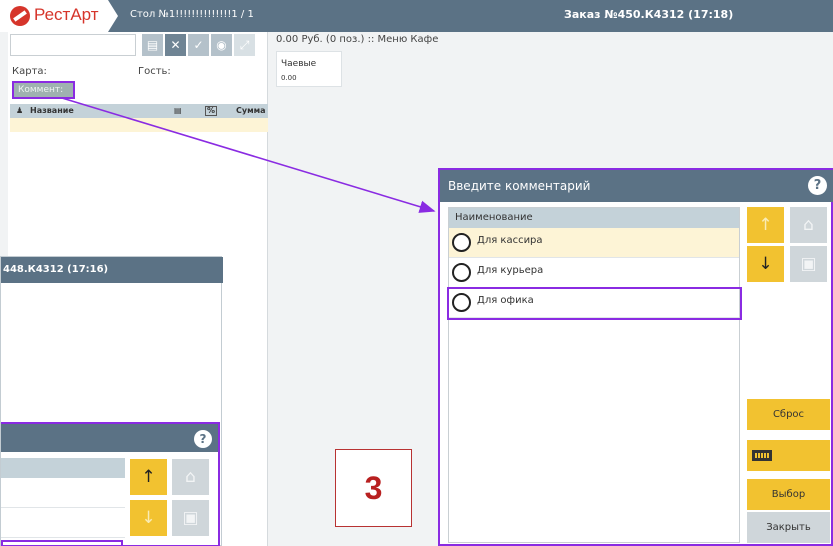 The height and width of the screenshot is (546, 833). What do you see at coordinates (43, 90) in the screenshot?
I see `comment-button: Коммент:` at bounding box center [43, 90].